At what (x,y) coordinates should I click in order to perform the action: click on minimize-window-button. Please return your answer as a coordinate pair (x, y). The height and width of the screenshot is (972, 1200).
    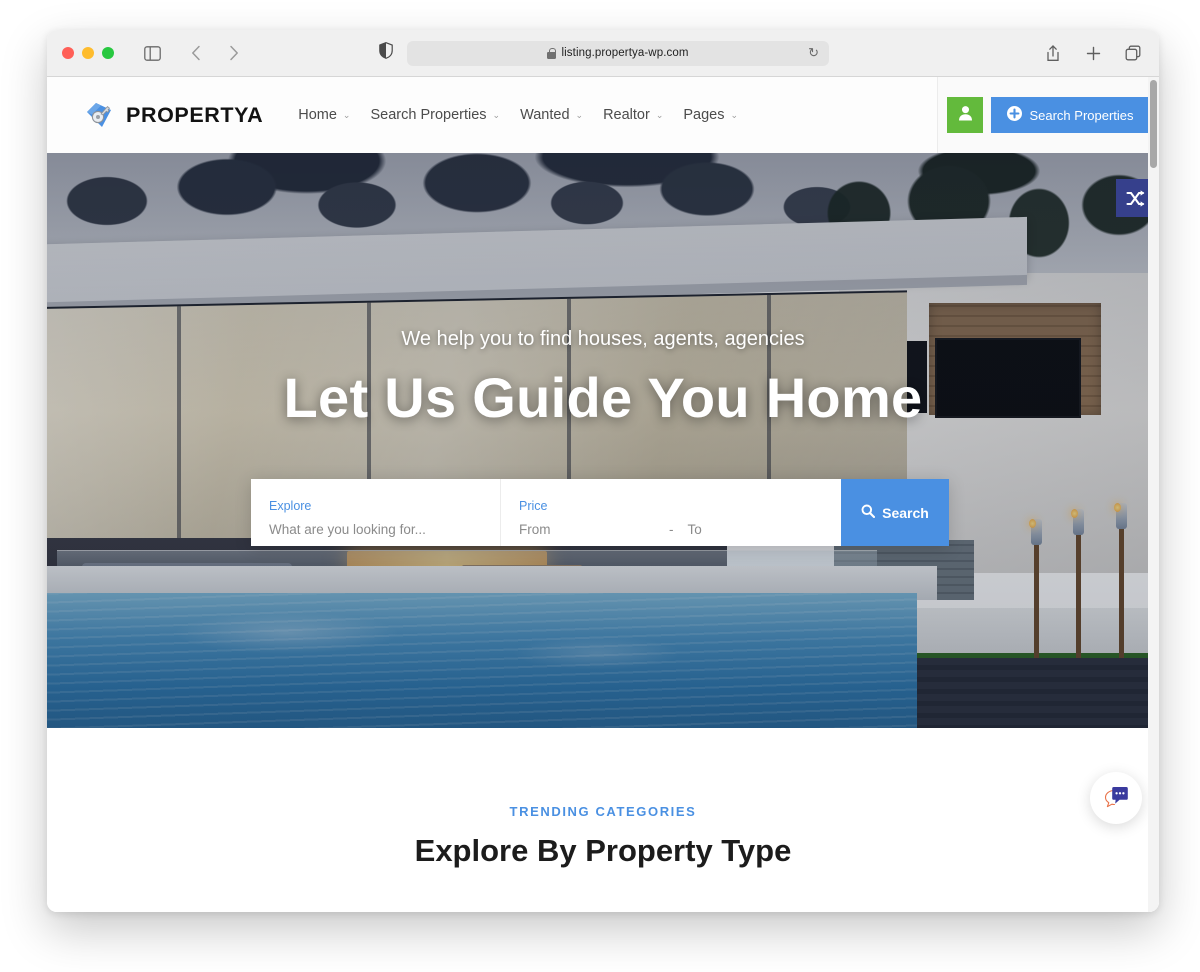
    Looking at the image, I should click on (88, 53).